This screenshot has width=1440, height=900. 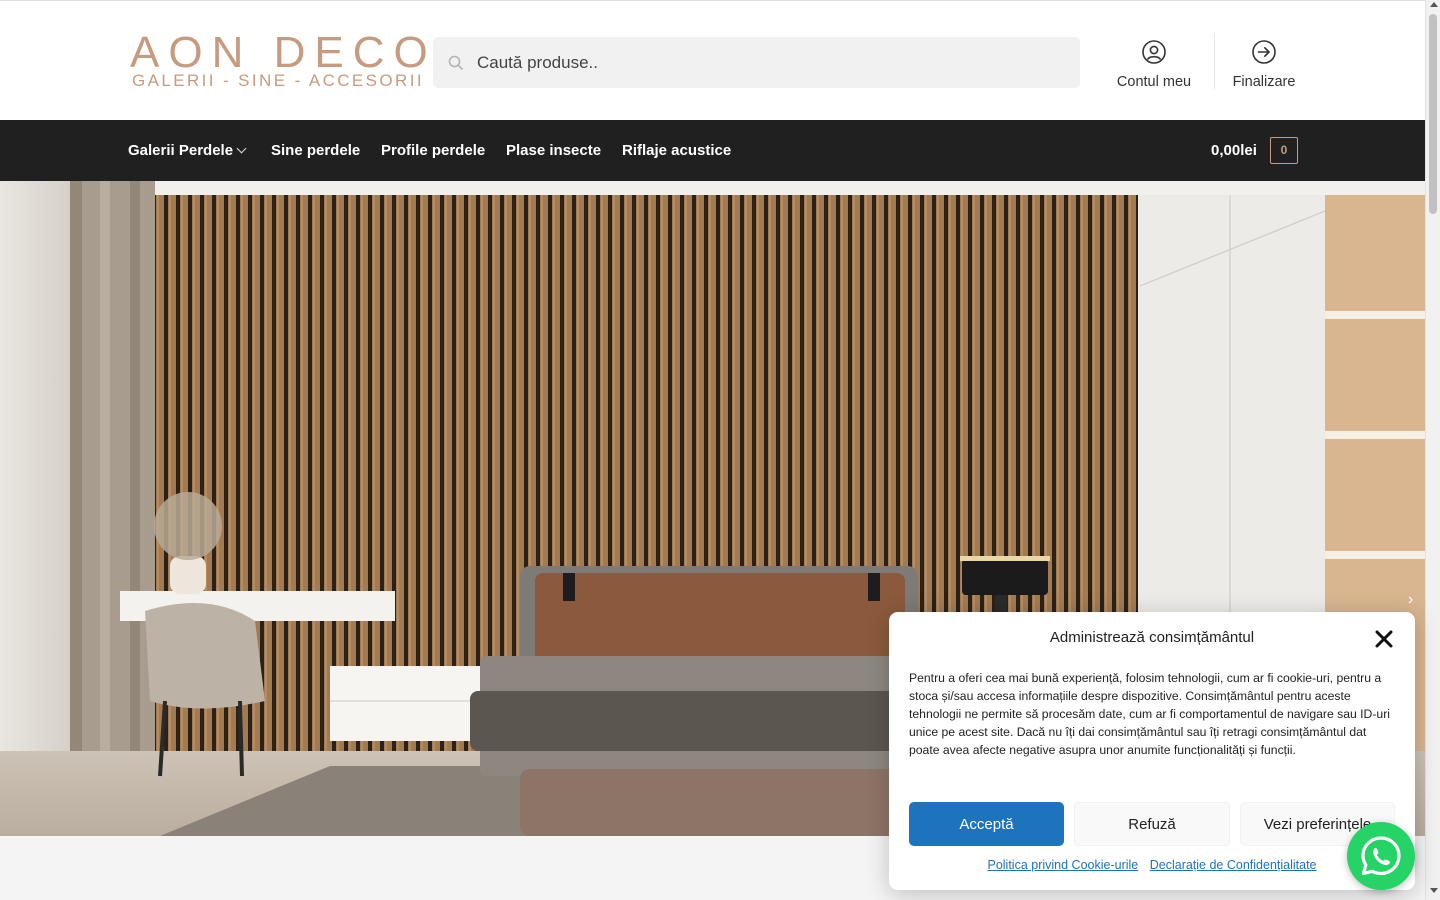 What do you see at coordinates (278, 80) in the screenshot?
I see `logo-tagline: GALERII - SINE - ACCESORII` at bounding box center [278, 80].